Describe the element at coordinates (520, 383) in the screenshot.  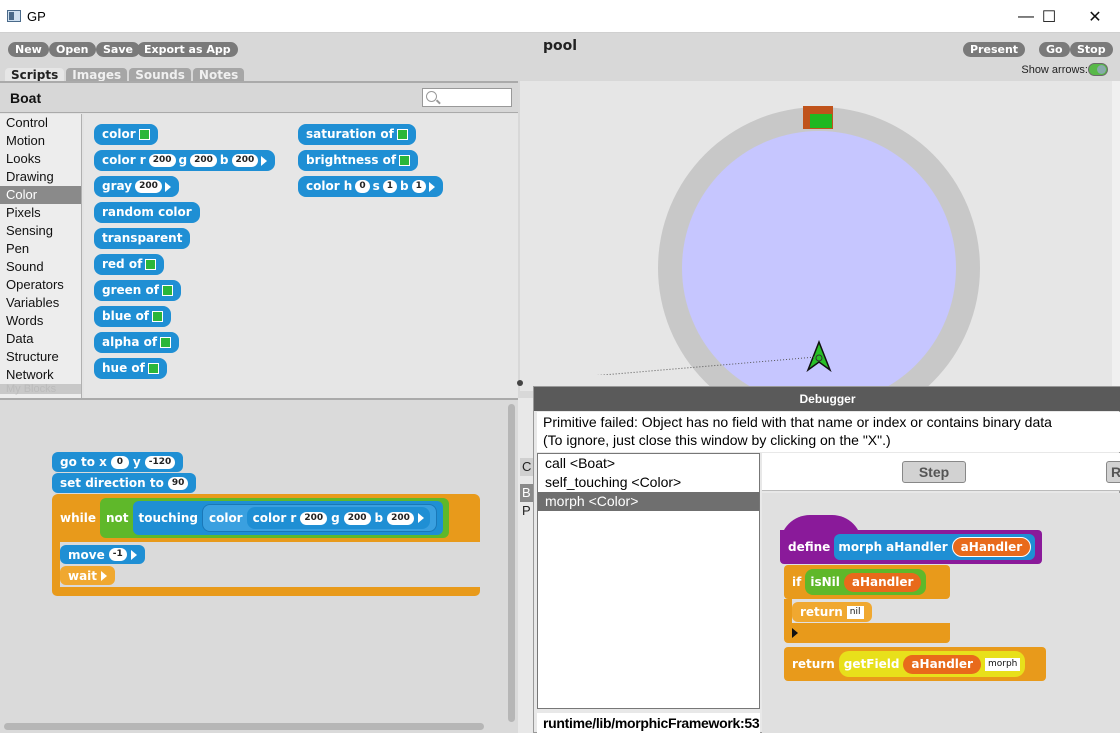
I see `pane-resize-handle` at that location.